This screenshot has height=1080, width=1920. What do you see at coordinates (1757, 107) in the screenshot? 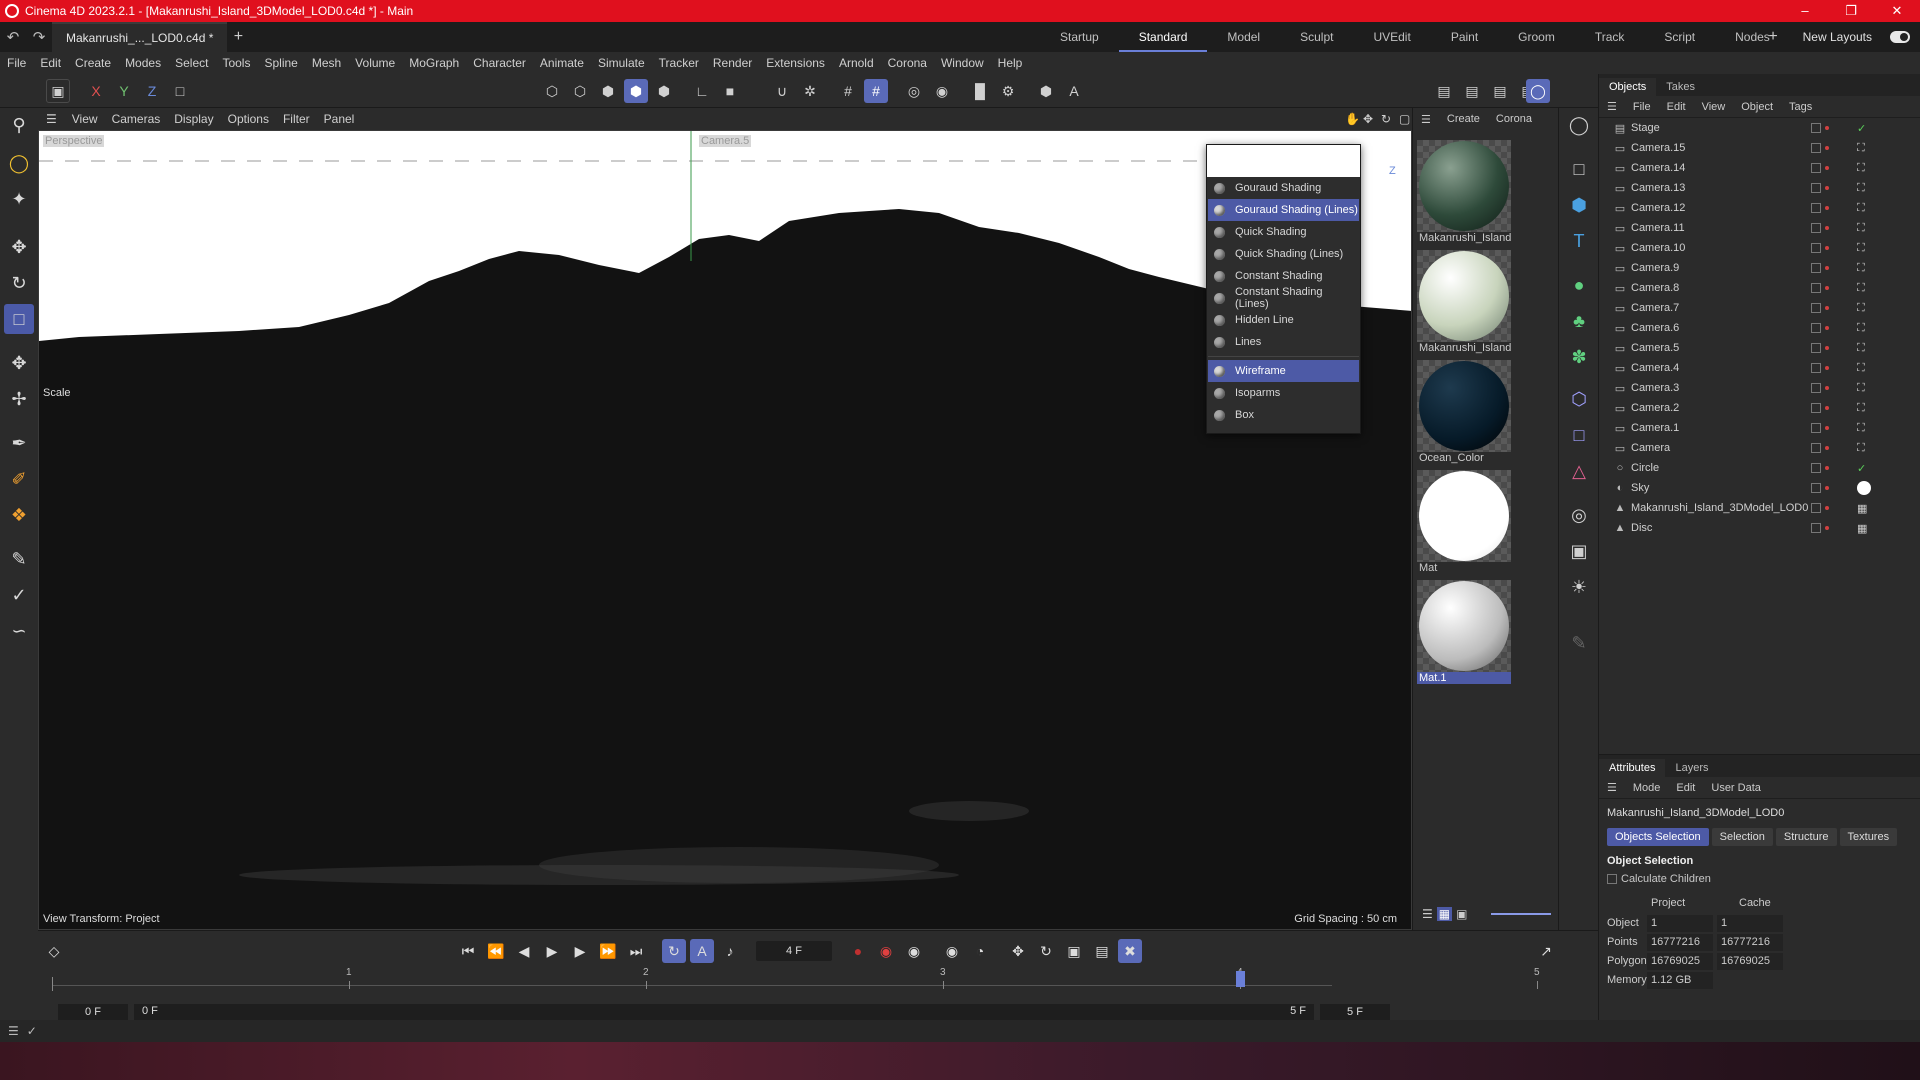
I see `object-menu-object: Object` at bounding box center [1757, 107].